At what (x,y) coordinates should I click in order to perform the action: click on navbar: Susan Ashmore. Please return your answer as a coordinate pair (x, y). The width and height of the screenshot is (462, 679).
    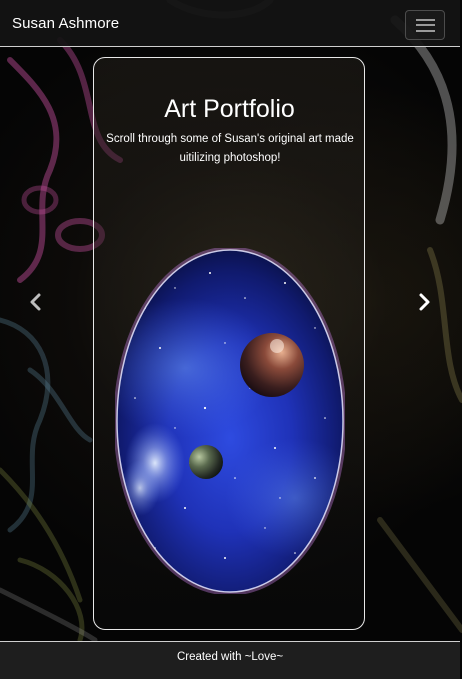
    Looking at the image, I should click on (230, 23).